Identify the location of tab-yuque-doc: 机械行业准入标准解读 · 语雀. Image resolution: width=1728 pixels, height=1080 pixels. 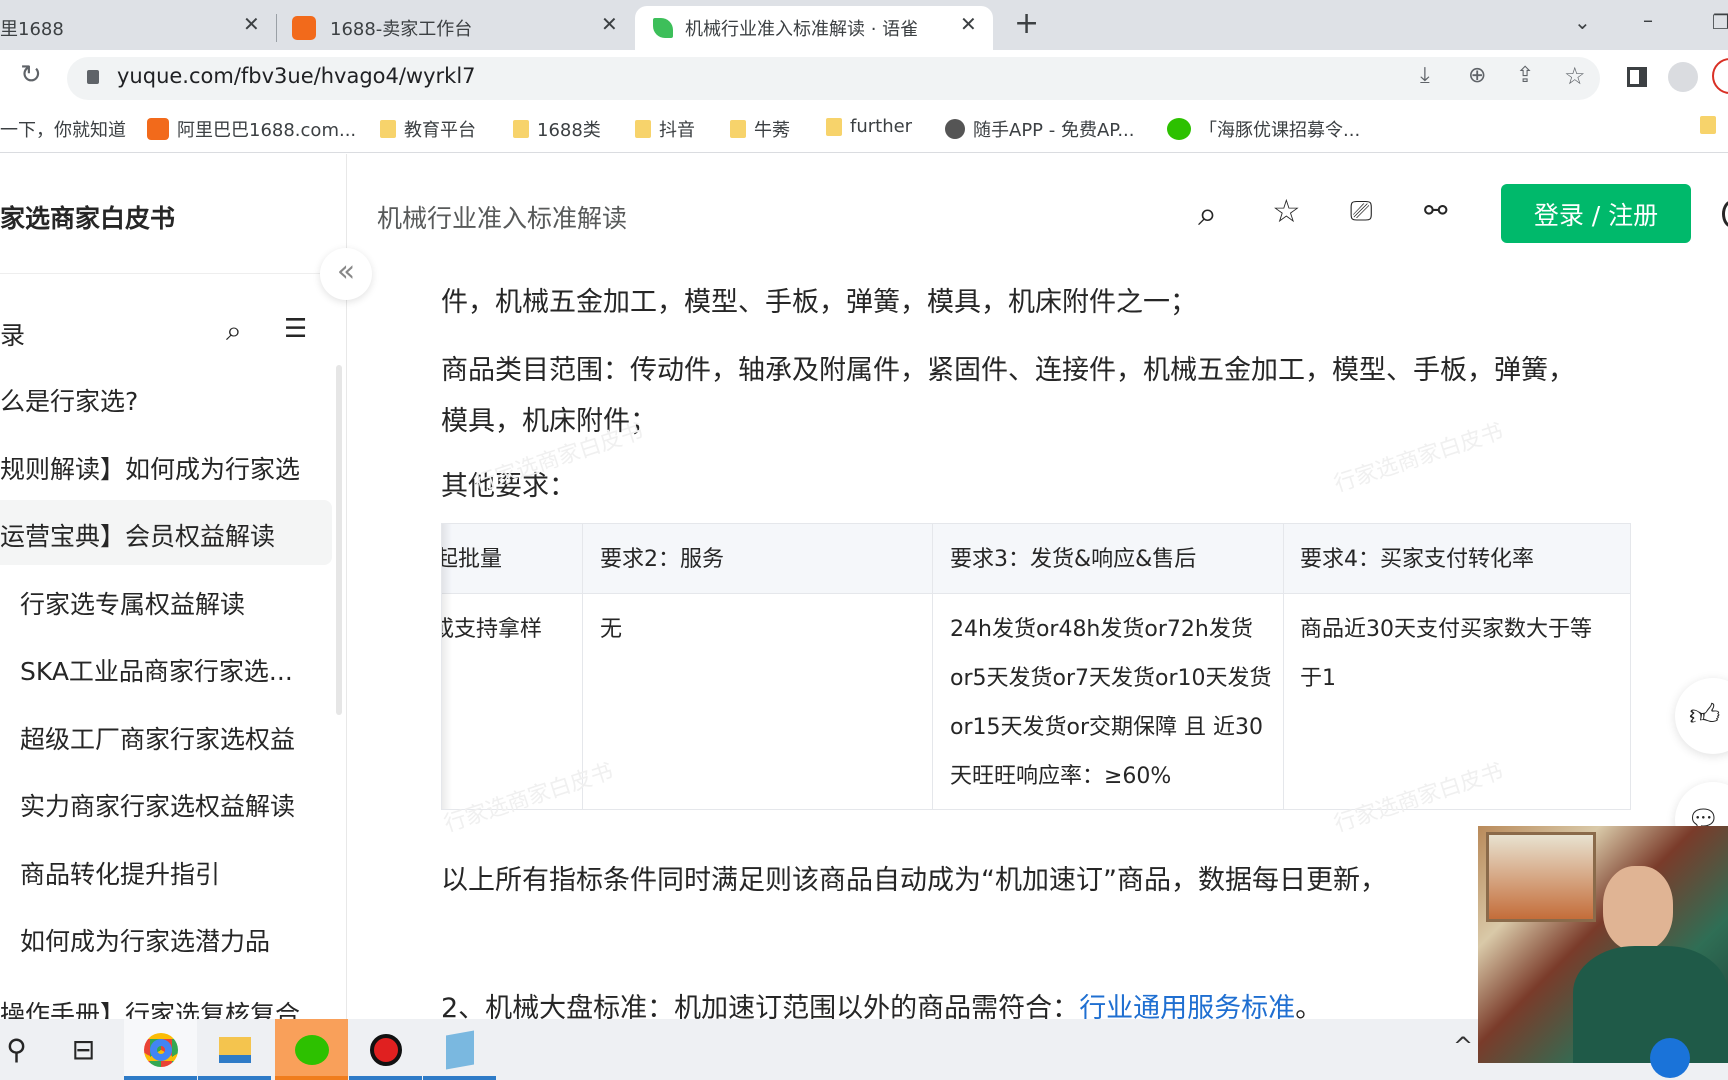
(814, 28).